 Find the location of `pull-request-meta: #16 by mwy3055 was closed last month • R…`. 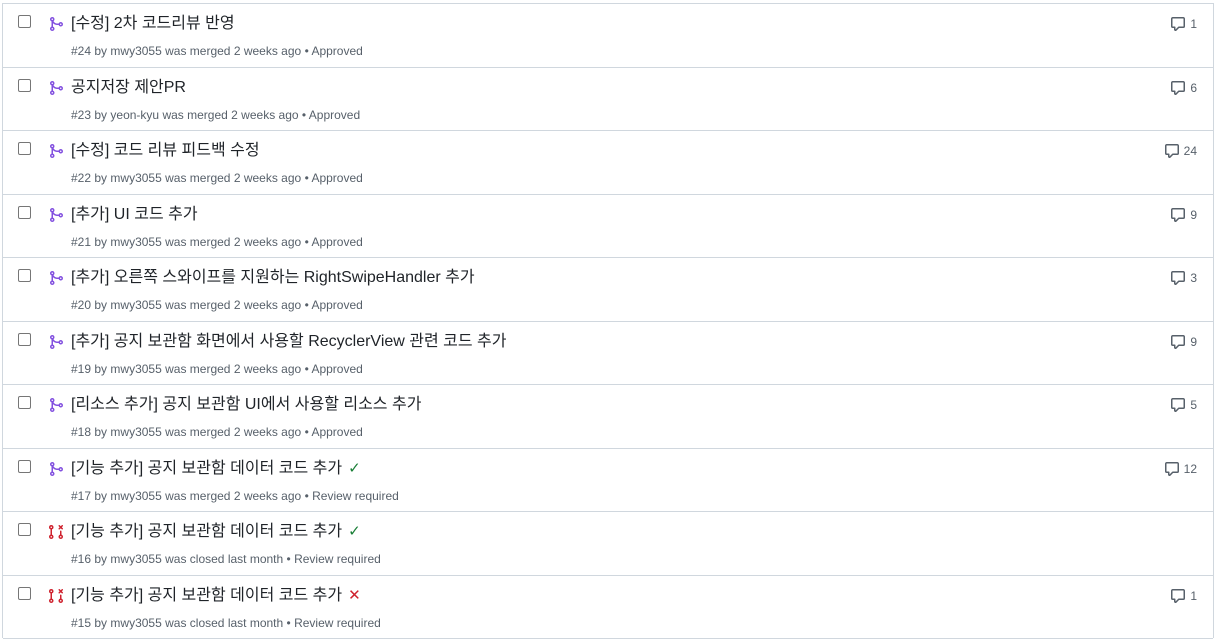

pull-request-meta: #16 by mwy3055 was closed last month • R… is located at coordinates (226, 559).